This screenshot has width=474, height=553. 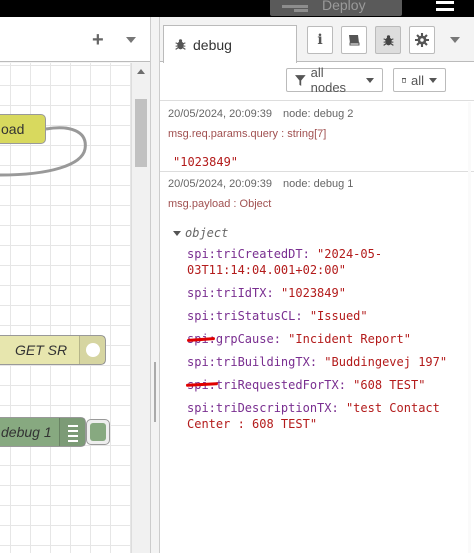 What do you see at coordinates (389, 385) in the screenshot?
I see `property-value: "608 TEST"` at bounding box center [389, 385].